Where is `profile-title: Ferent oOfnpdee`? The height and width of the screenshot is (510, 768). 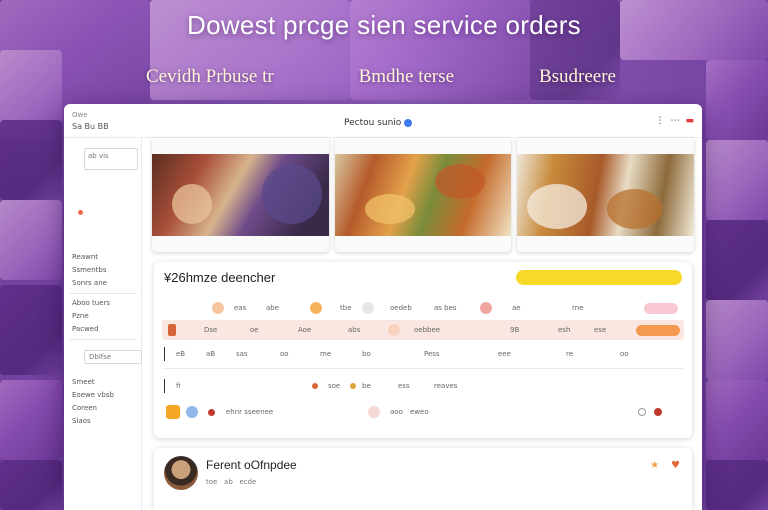 profile-title: Ferent oOfnpdee is located at coordinates (251, 465).